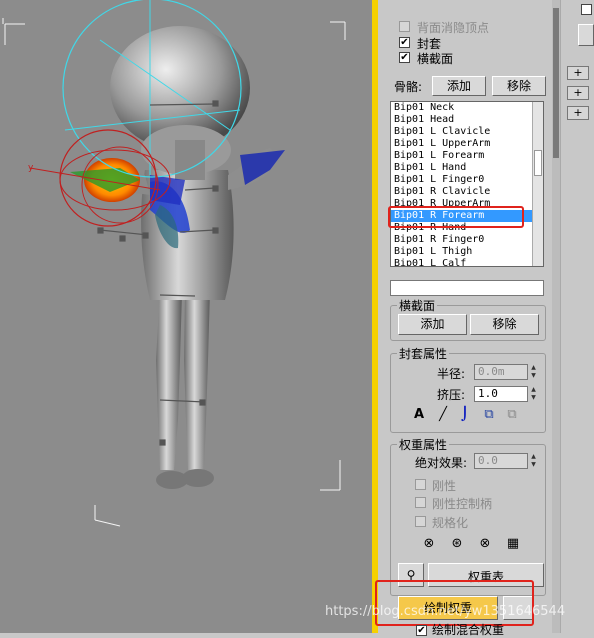  What do you see at coordinates (454, 603) in the screenshot?
I see `paint-weights-highlight` at bounding box center [454, 603].